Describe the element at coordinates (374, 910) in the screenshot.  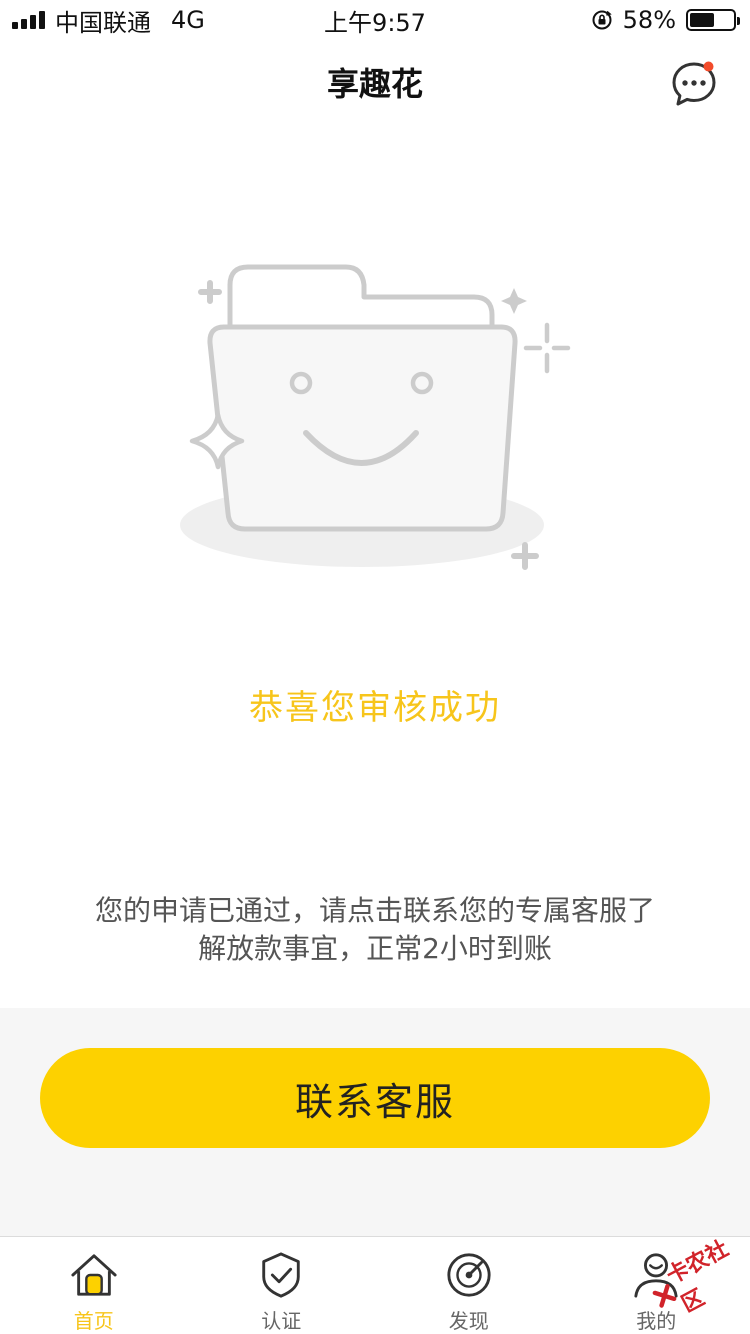
I see `description-line-1: 您的申请已通过，请点击联系您的专属客服了` at that location.